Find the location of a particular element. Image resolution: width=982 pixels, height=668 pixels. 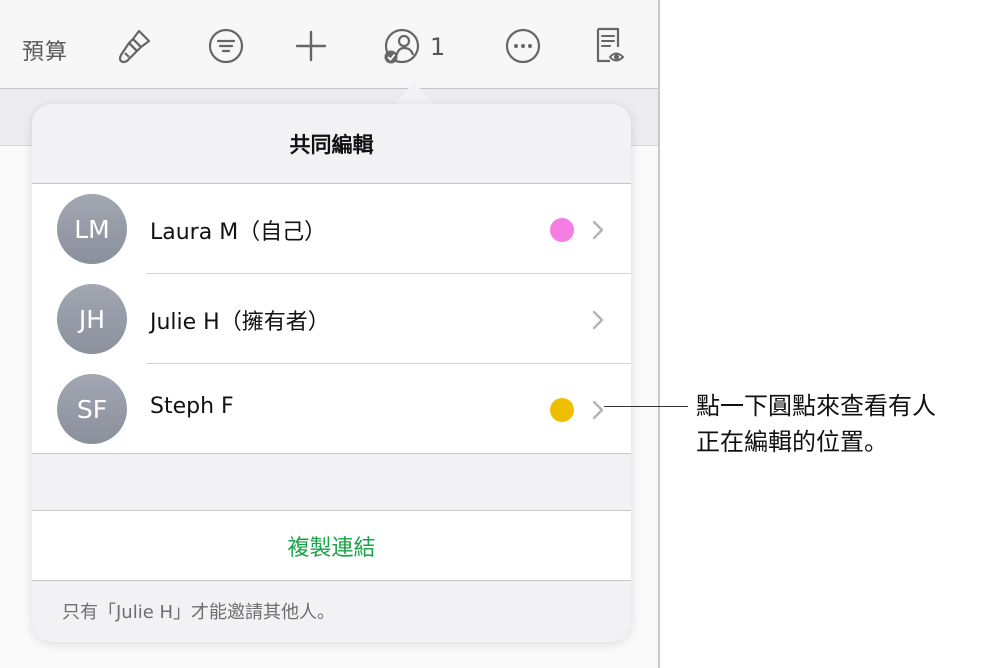

callout-text: 點一下圓點來查看有人 正在編輯的位置。 is located at coordinates (839, 424).